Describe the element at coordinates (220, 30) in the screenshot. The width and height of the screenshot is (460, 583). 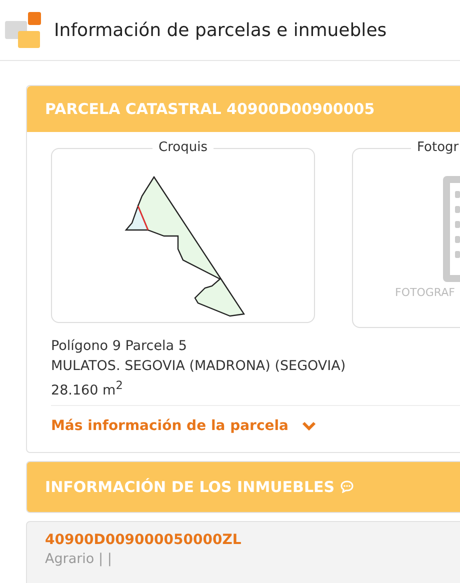
I see `page-title: Información de parcelas e inmuebles` at that location.